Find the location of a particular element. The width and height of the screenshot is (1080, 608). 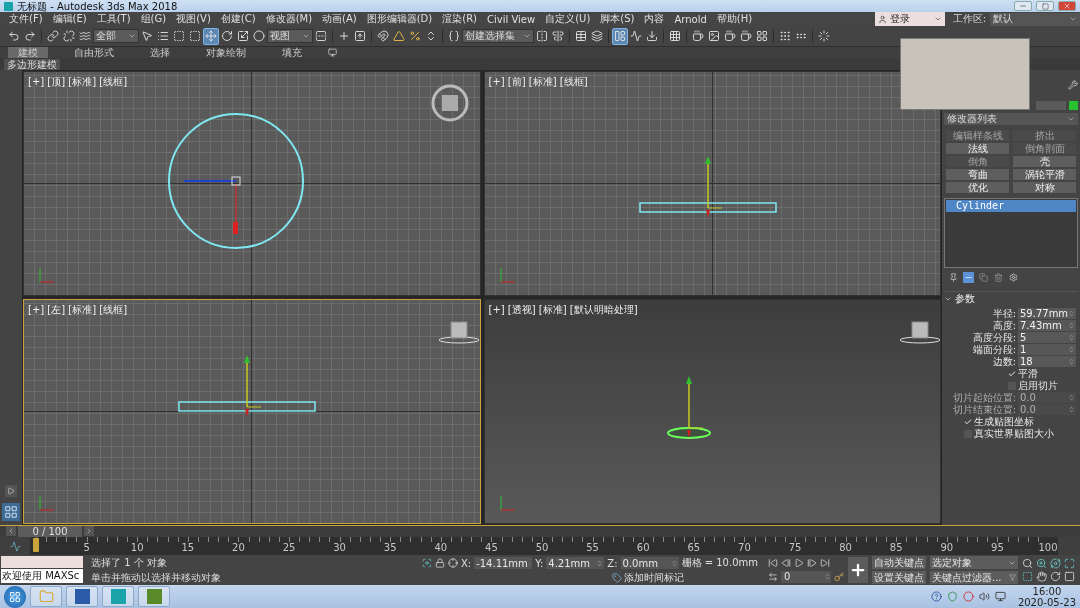

menu-item: 渲染(R) is located at coordinates (459, 19).